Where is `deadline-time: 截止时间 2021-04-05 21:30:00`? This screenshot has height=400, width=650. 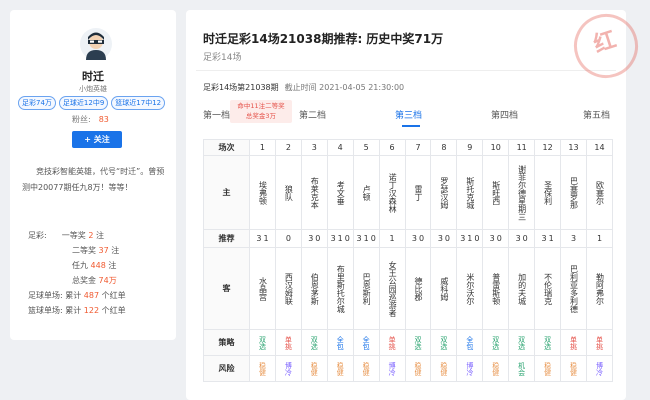 deadline-time: 截止时间 2021-04-05 21:30:00 is located at coordinates (344, 87).